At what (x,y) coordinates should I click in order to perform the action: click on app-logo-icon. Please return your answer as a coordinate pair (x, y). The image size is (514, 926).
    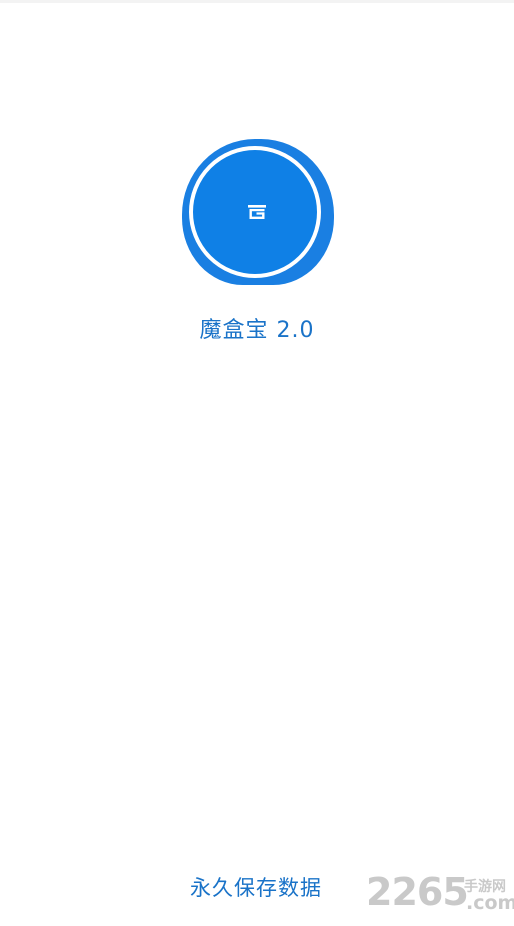
    Looking at the image, I should click on (258, 212).